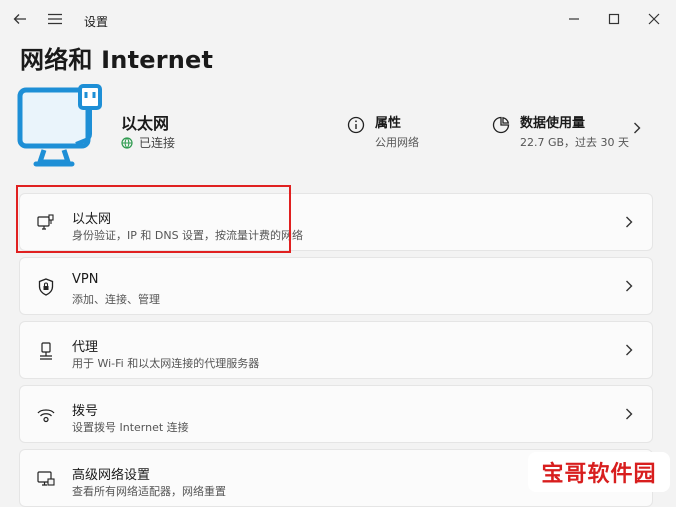 The height and width of the screenshot is (507, 676). Describe the element at coordinates (153, 219) in the screenshot. I see `red-highlight-box` at that location.